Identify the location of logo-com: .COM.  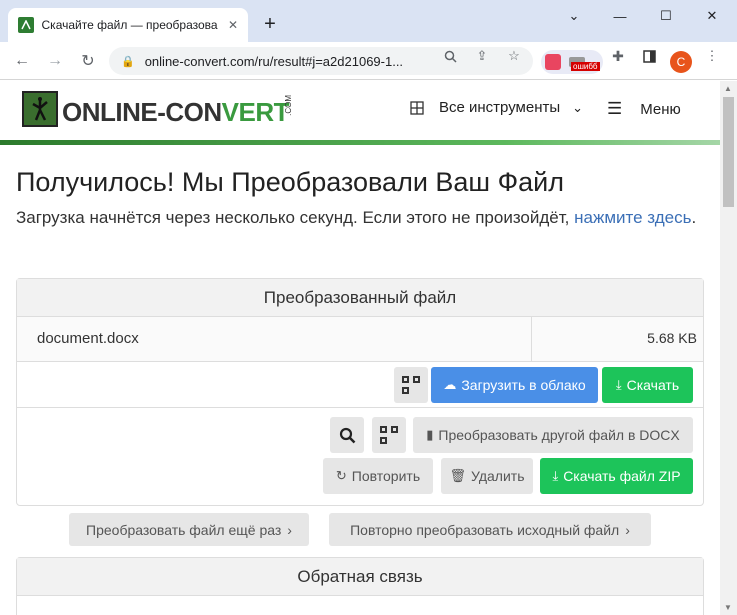
(288, 105).